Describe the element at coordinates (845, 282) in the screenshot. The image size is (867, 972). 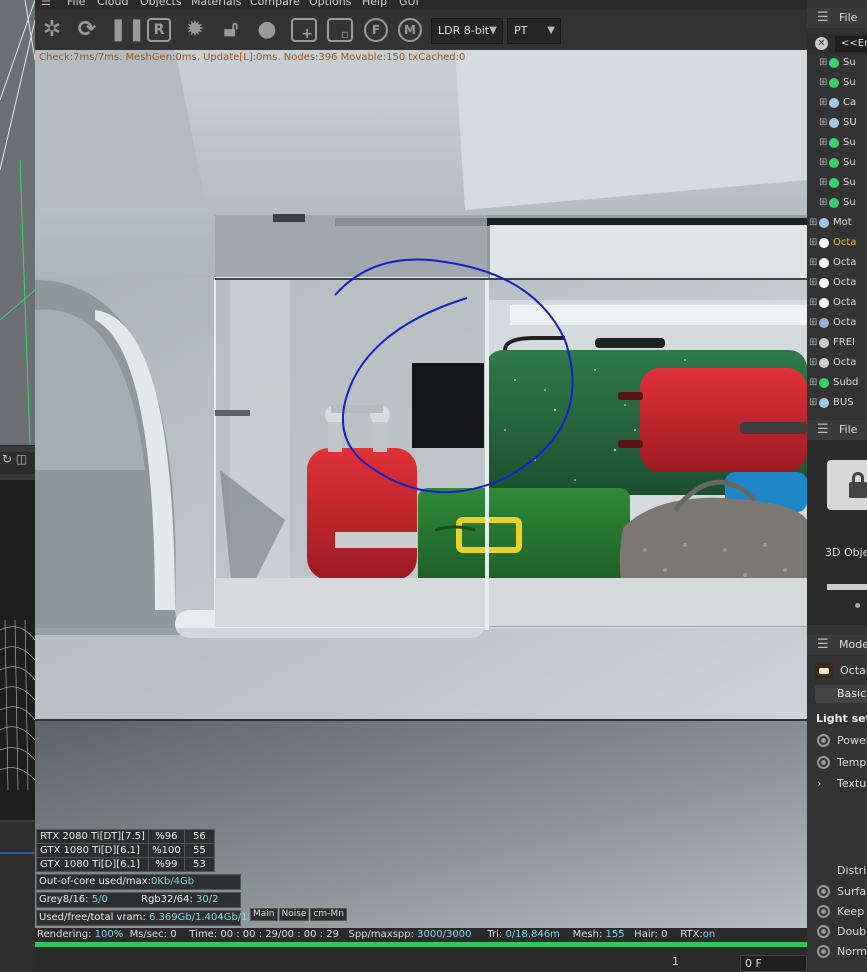
I see `tree-item-label: Octa` at that location.